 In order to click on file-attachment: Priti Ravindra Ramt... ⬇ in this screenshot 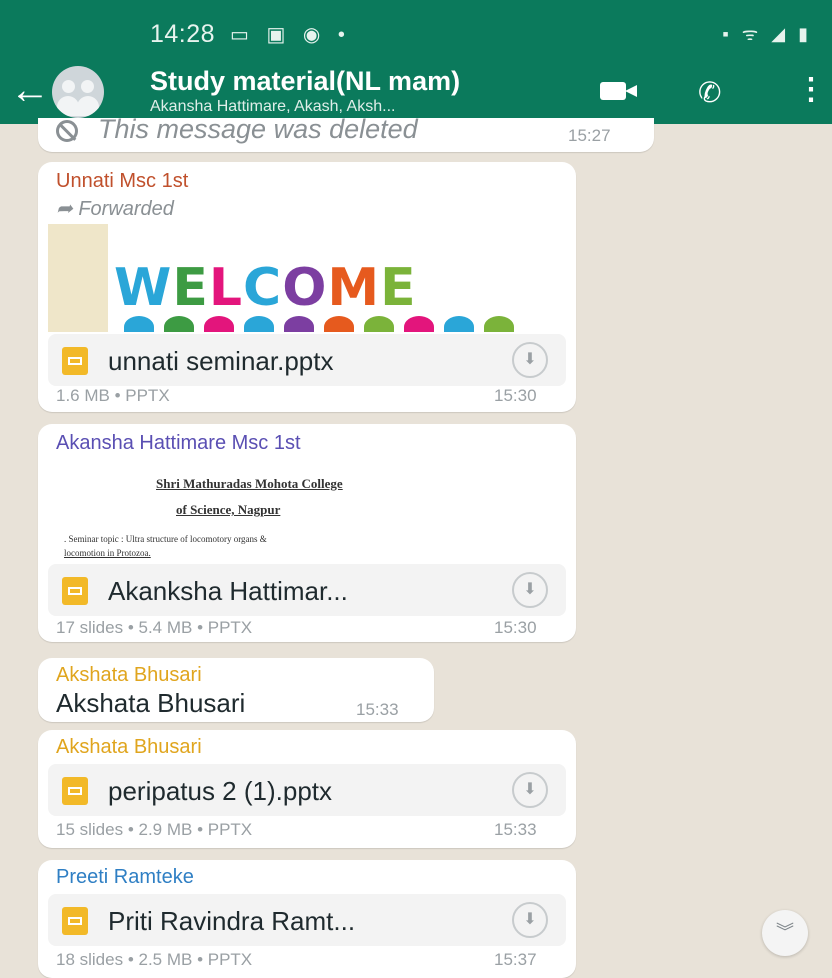, I will do `click(307, 920)`.